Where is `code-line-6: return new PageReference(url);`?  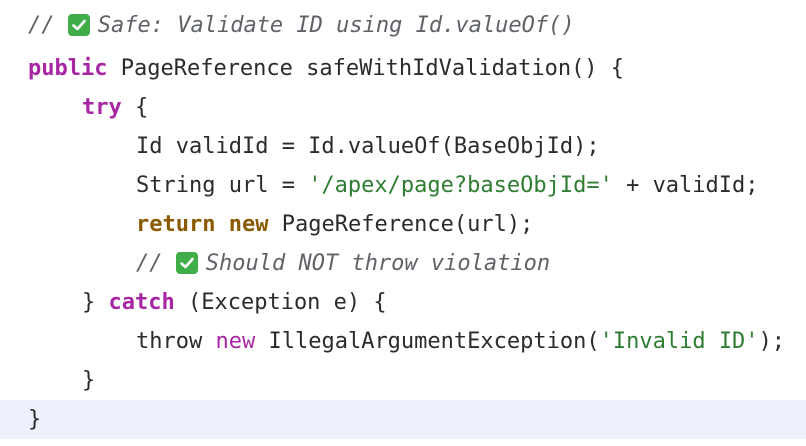
code-line-6: return new PageReference(url); is located at coordinates (403, 224).